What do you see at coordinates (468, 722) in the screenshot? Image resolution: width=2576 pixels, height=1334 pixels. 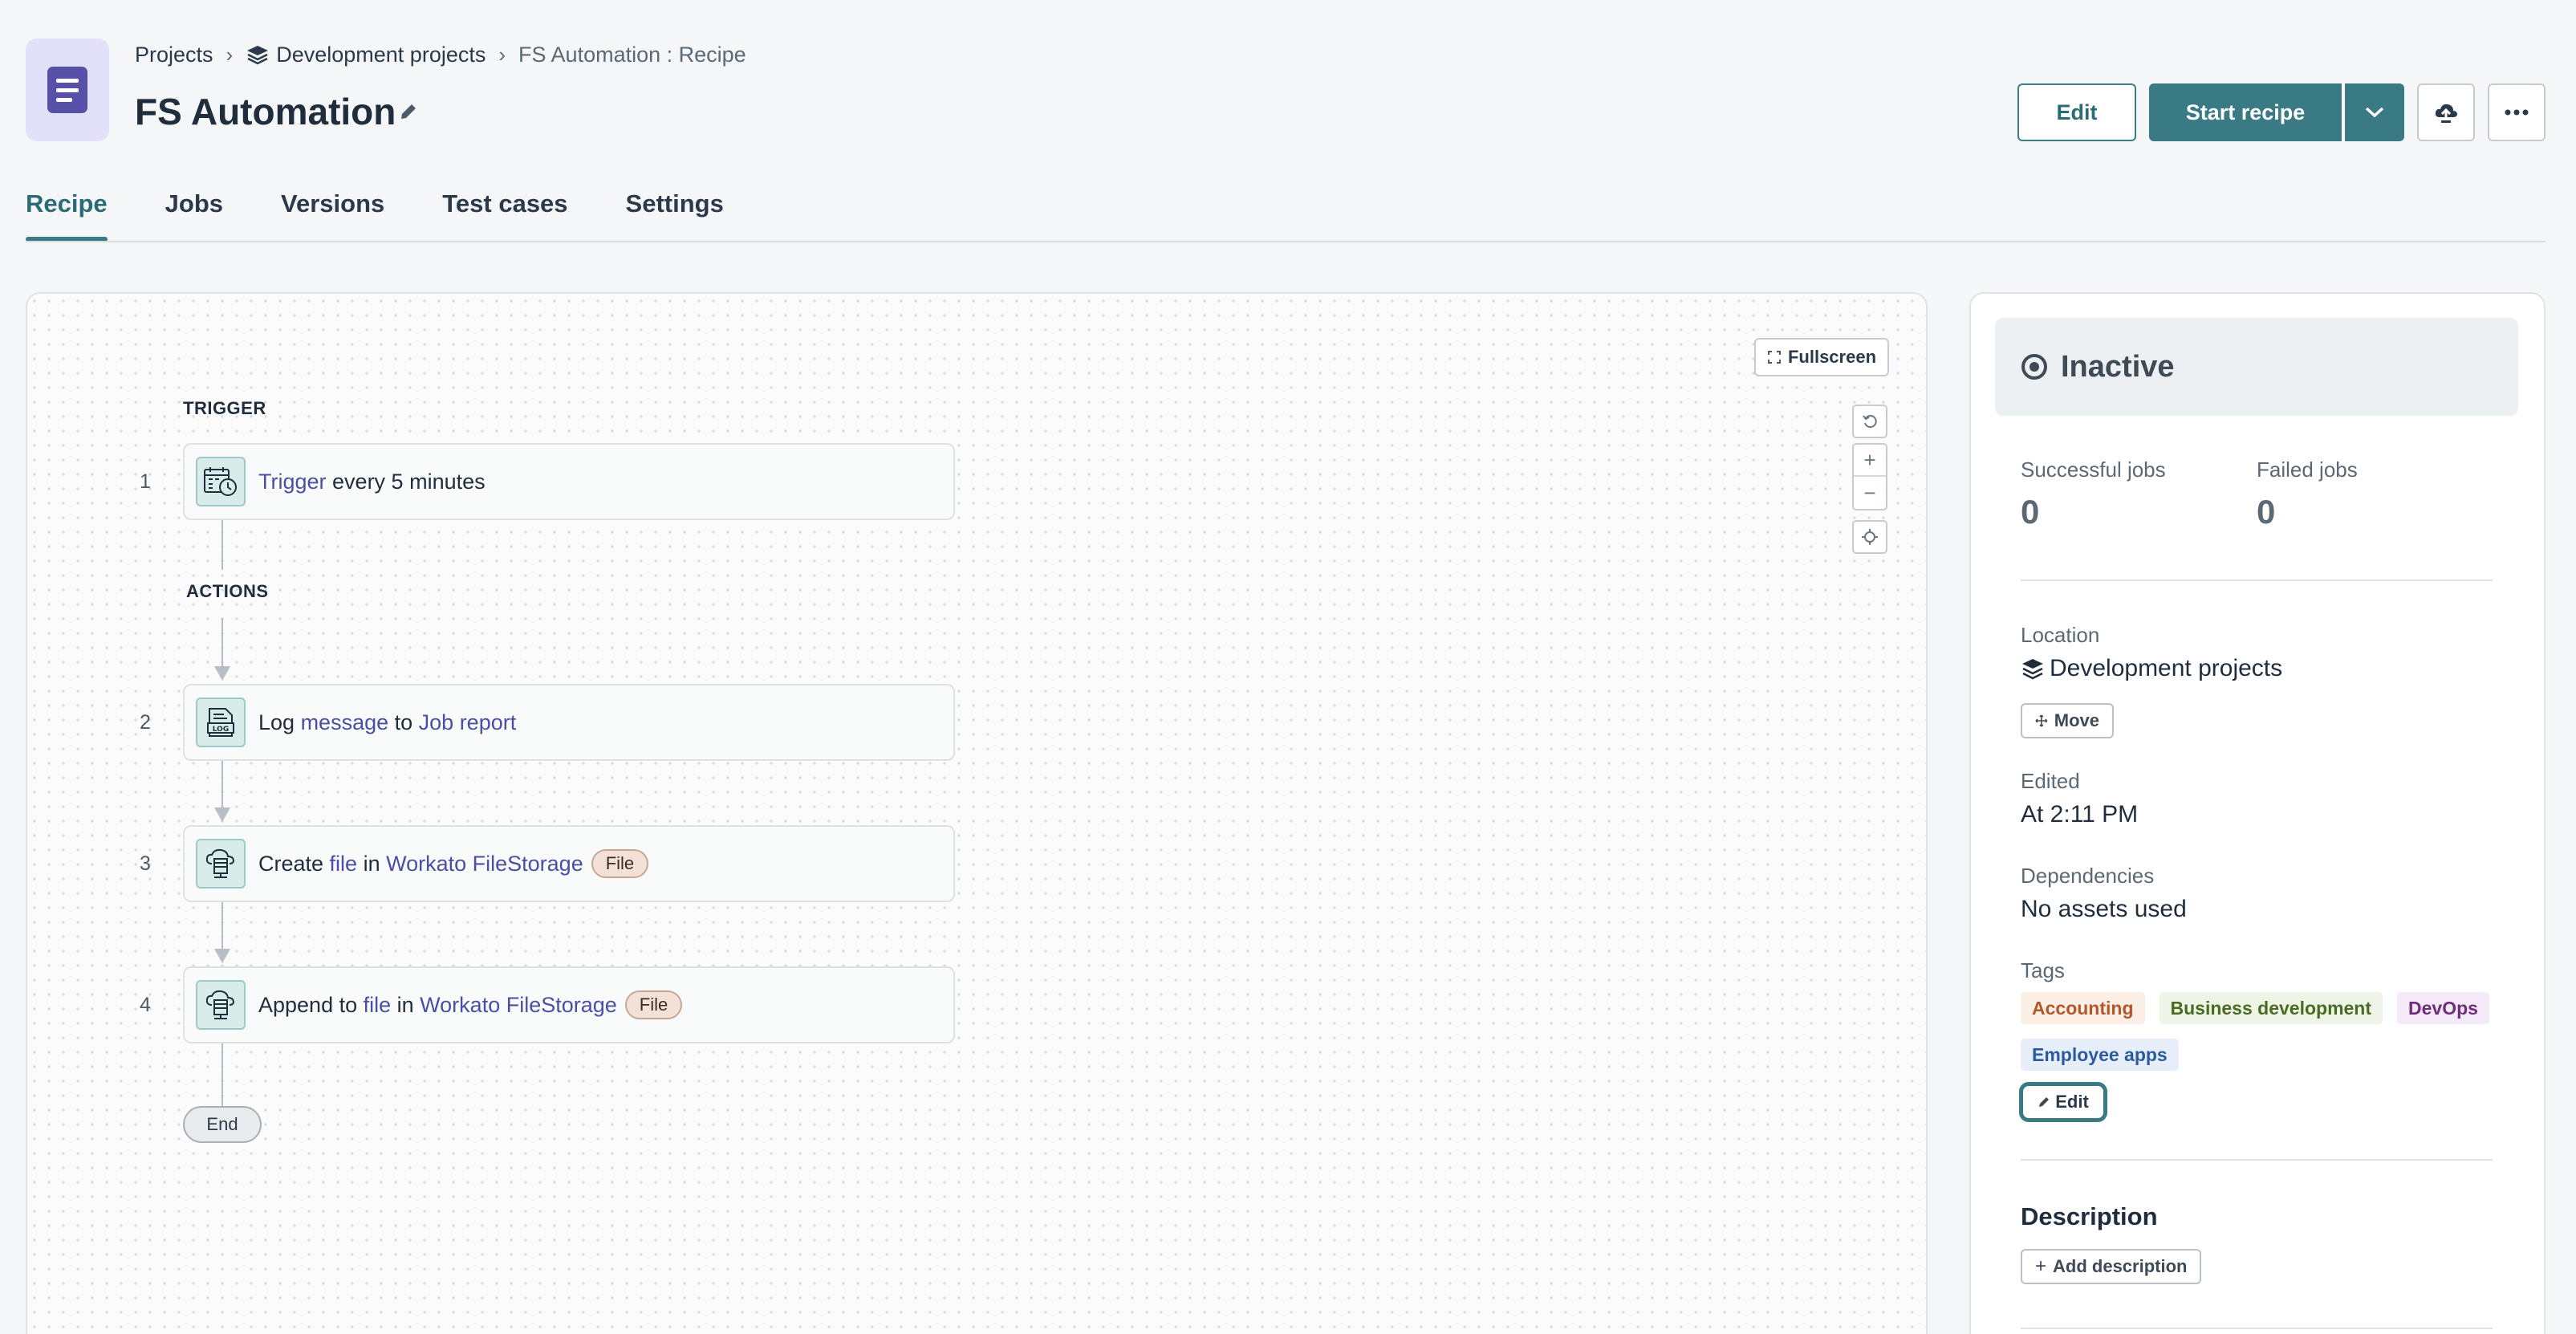 I see `step-text-link: Job report` at bounding box center [468, 722].